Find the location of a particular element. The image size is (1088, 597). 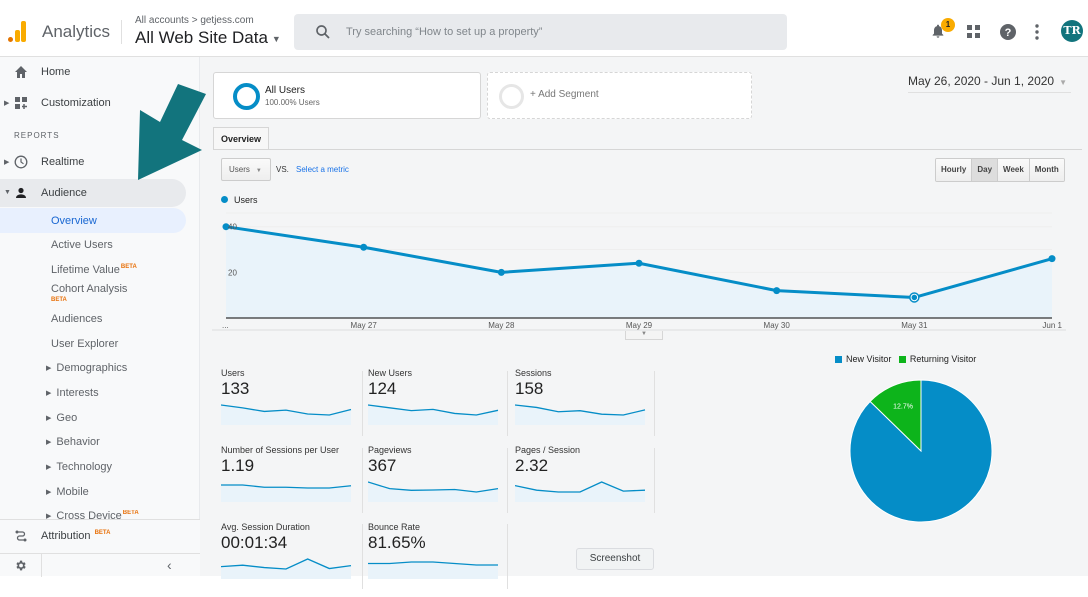

dashboard-icon is located at coordinates (21, 103).